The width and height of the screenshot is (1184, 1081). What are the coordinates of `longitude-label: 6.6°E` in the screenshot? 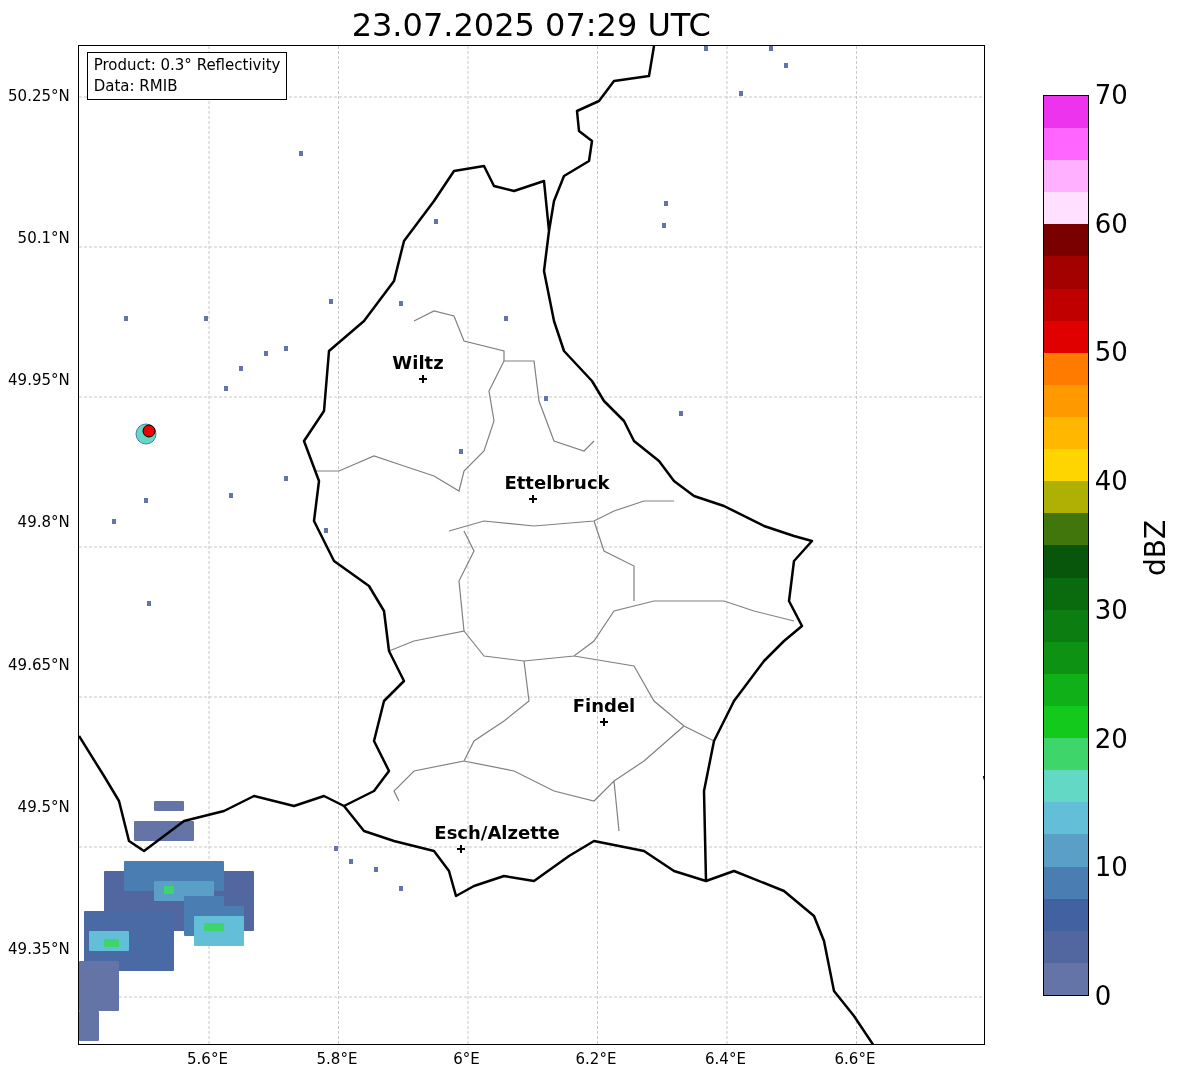 It's located at (855, 1059).